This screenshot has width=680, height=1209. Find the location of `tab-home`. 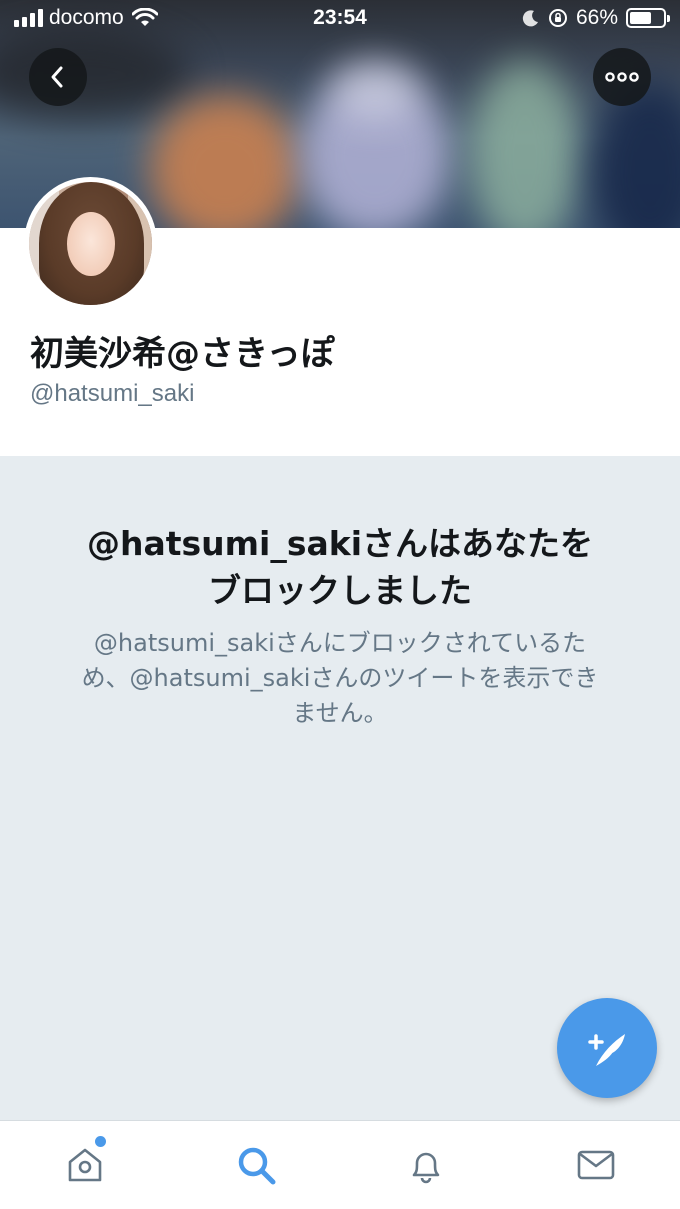

tab-home is located at coordinates (85, 1165).